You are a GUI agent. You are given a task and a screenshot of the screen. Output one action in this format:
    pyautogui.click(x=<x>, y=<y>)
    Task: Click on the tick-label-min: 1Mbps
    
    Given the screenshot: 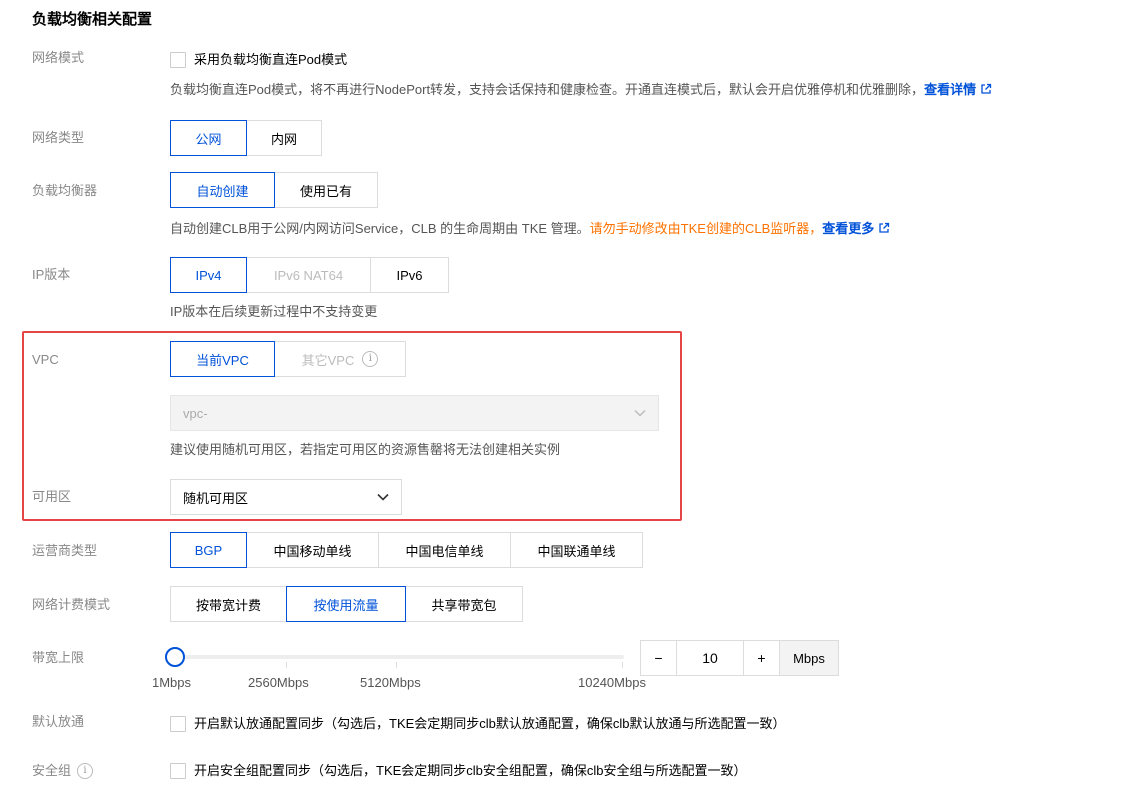 What is the action you would take?
    pyautogui.click(x=172, y=682)
    